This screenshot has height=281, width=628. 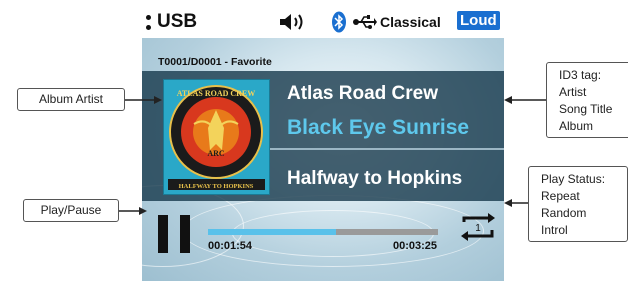 I want to click on volume-icon, so click(x=295, y=22).